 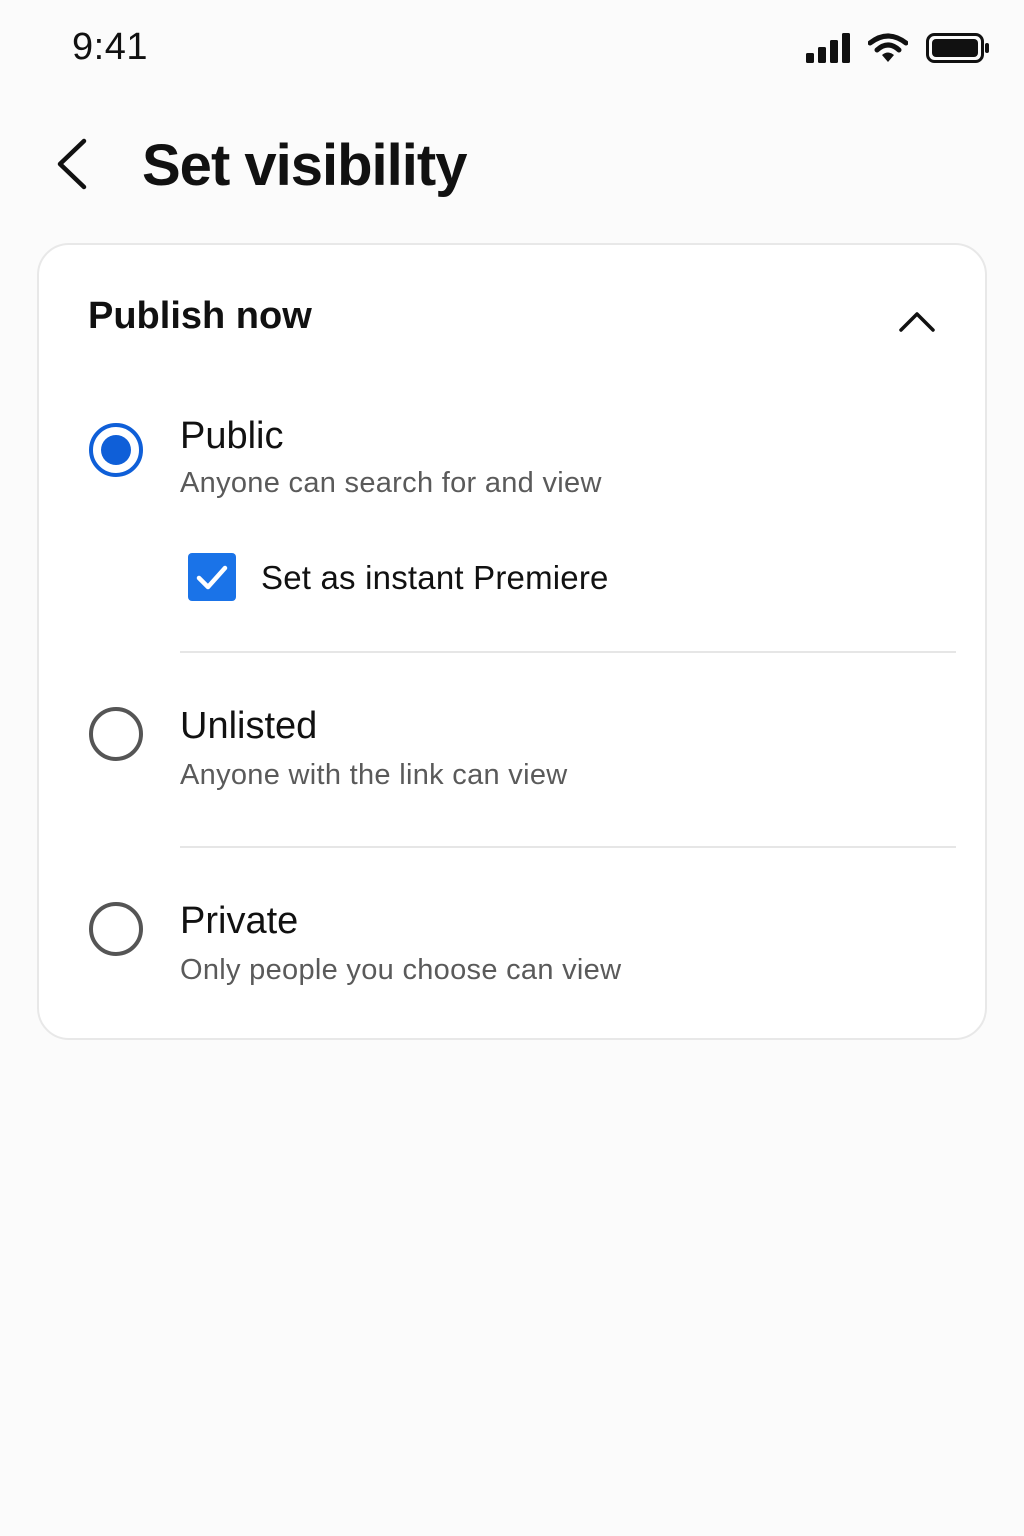 What do you see at coordinates (512, 750) in the screenshot?
I see `option-unlisted: Unlisted Anyone with the link can view` at bounding box center [512, 750].